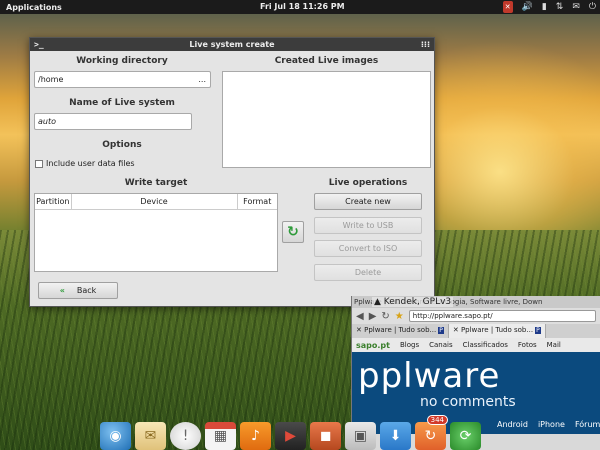 The width and height of the screenshot is (600, 450). I want to click on include-user-data-checkbox, so click(39, 164).